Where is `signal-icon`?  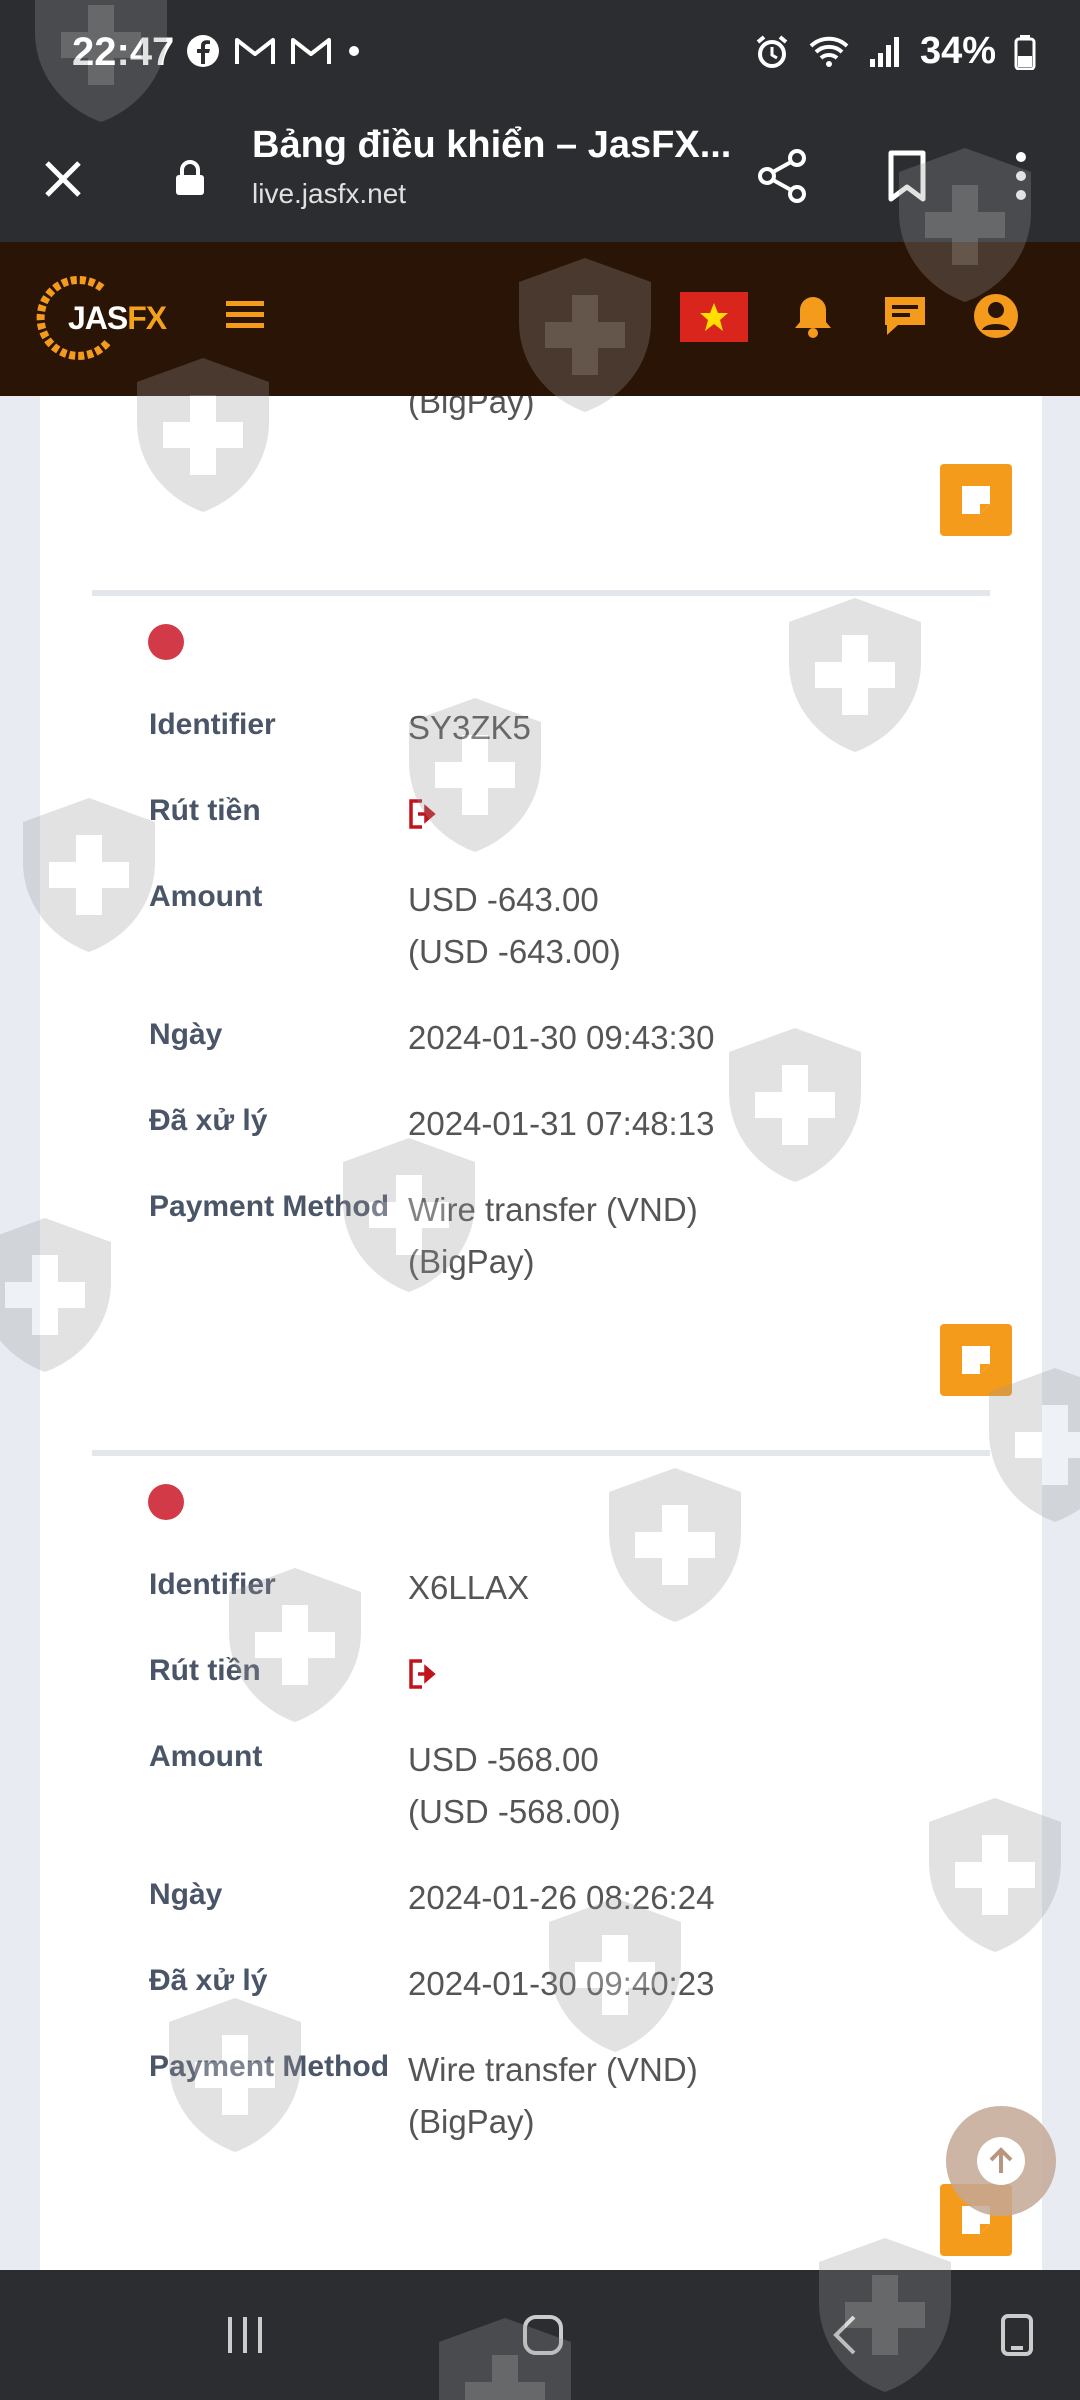 signal-icon is located at coordinates (884, 51).